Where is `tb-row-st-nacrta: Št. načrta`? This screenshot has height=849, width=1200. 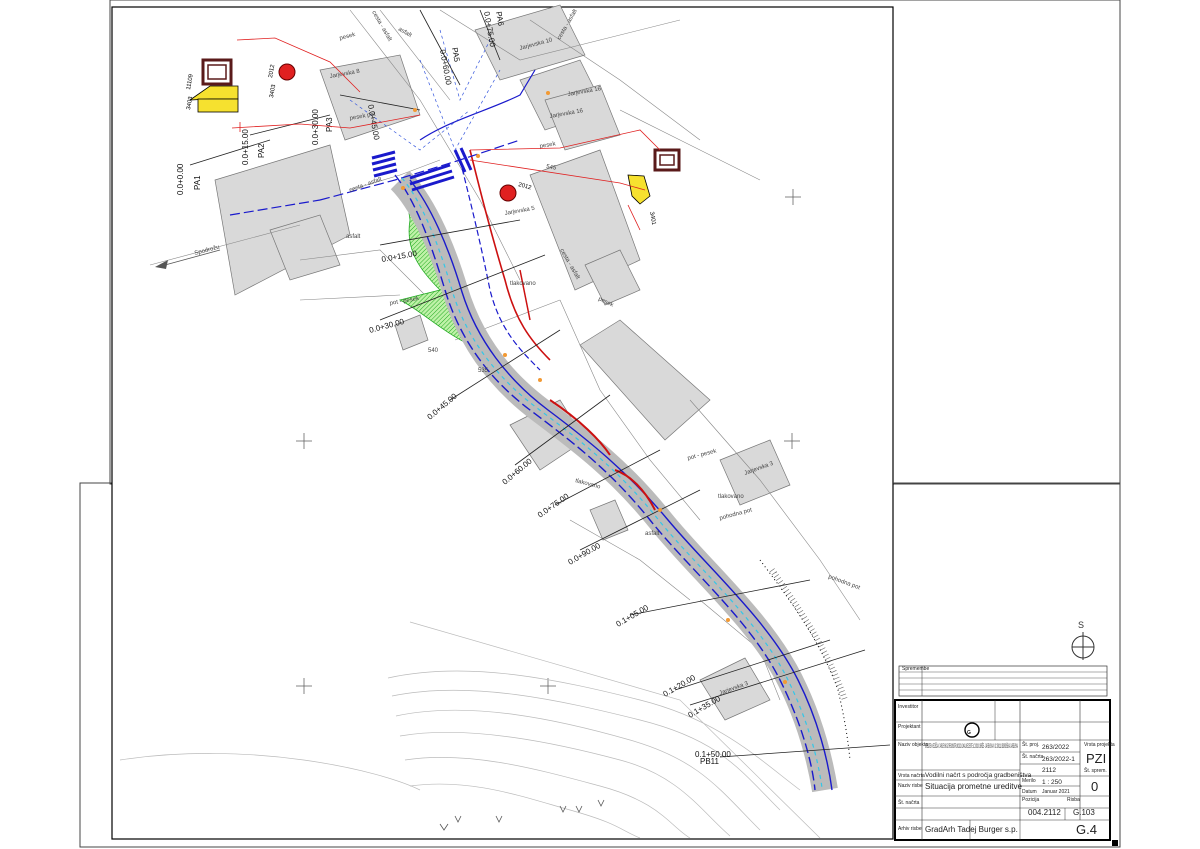
tb-row-st-nacrta: Št. načrta is located at coordinates (909, 802).